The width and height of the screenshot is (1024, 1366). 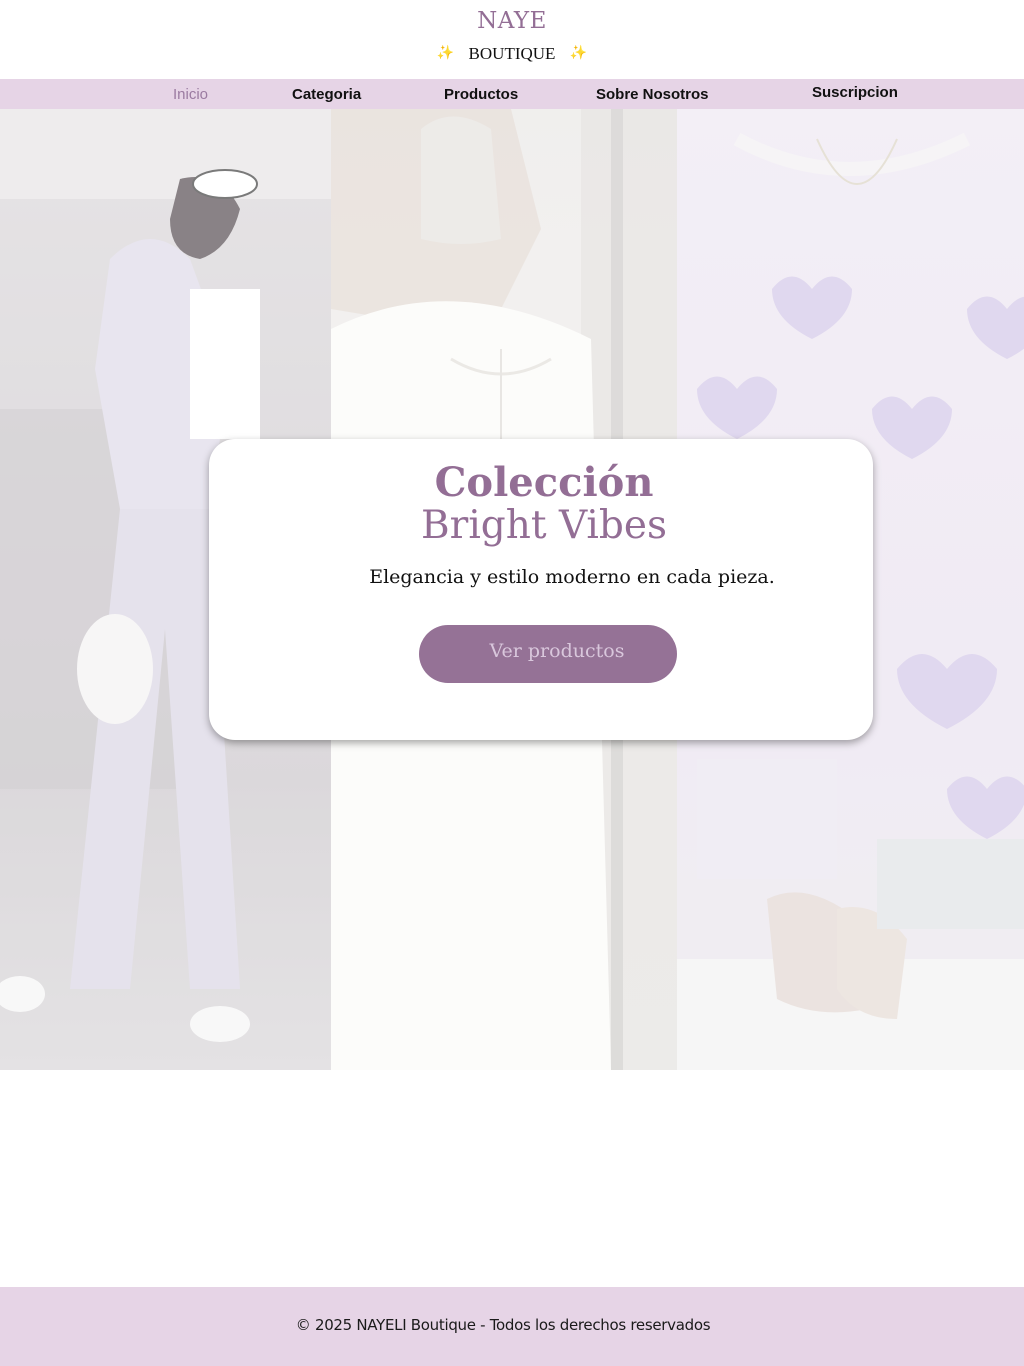 I want to click on logo-subtitle: BOUTIQUE, so click(x=512, y=53).